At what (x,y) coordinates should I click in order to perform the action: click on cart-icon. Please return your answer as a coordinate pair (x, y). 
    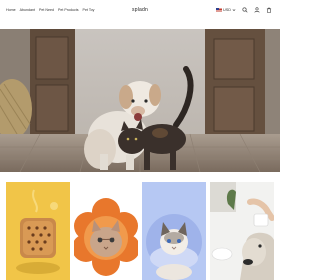
    Looking at the image, I should click on (269, 10).